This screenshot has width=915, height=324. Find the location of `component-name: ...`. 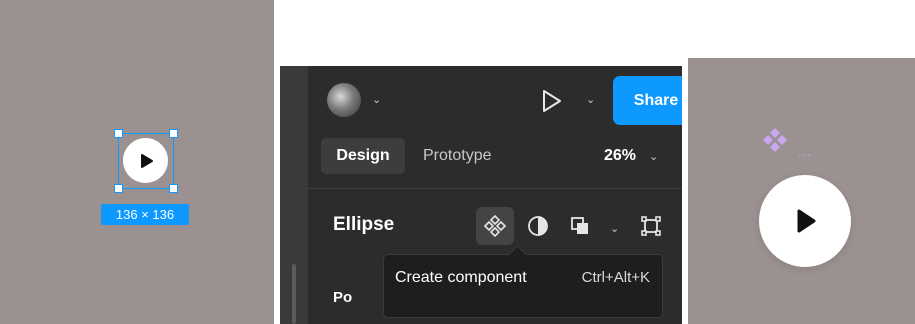

component-name: ... is located at coordinates (805, 151).